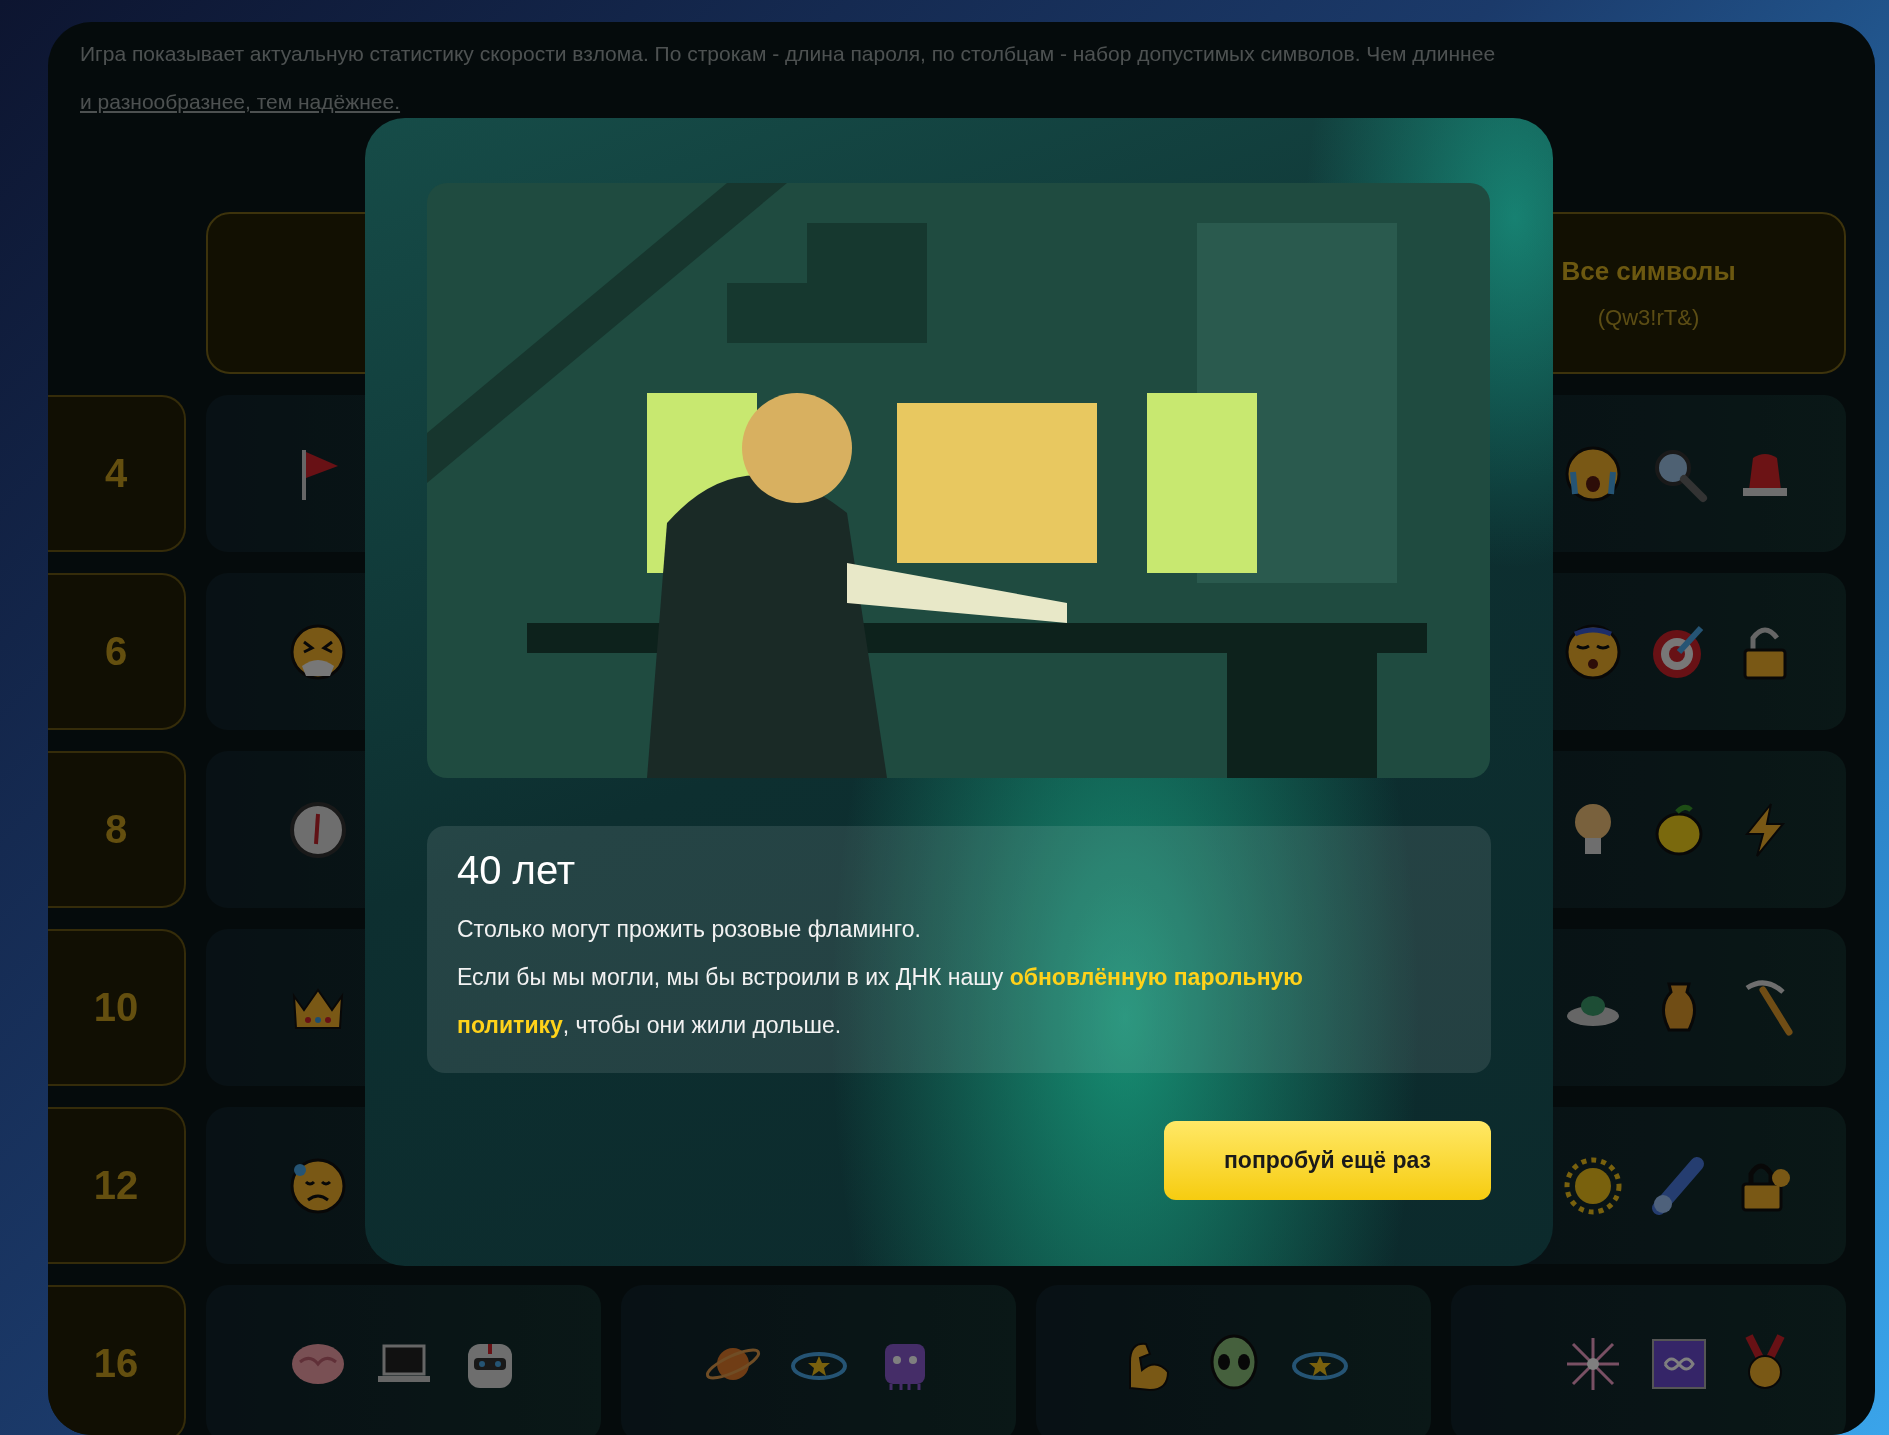  I want to click on row-header: 16, so click(117, 1360).